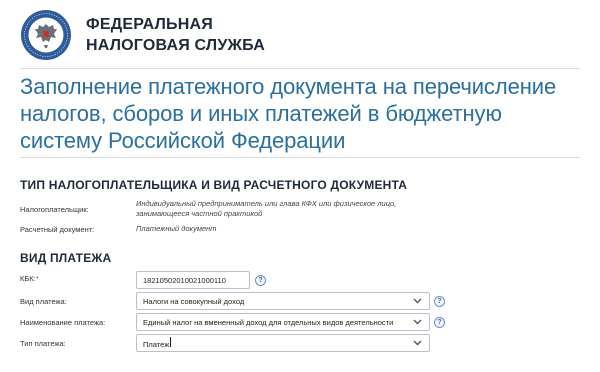  I want to click on taxpayer-label: Налогоплательщик:, so click(54, 209).